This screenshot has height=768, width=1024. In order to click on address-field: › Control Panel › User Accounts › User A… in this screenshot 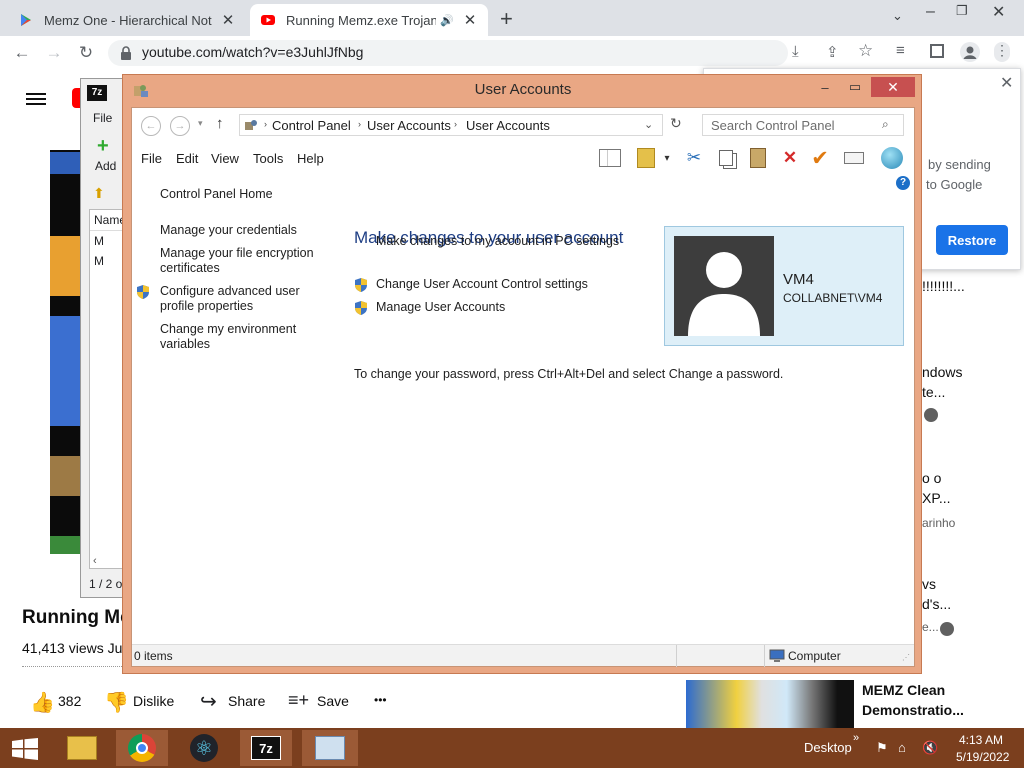, I will do `click(451, 125)`.